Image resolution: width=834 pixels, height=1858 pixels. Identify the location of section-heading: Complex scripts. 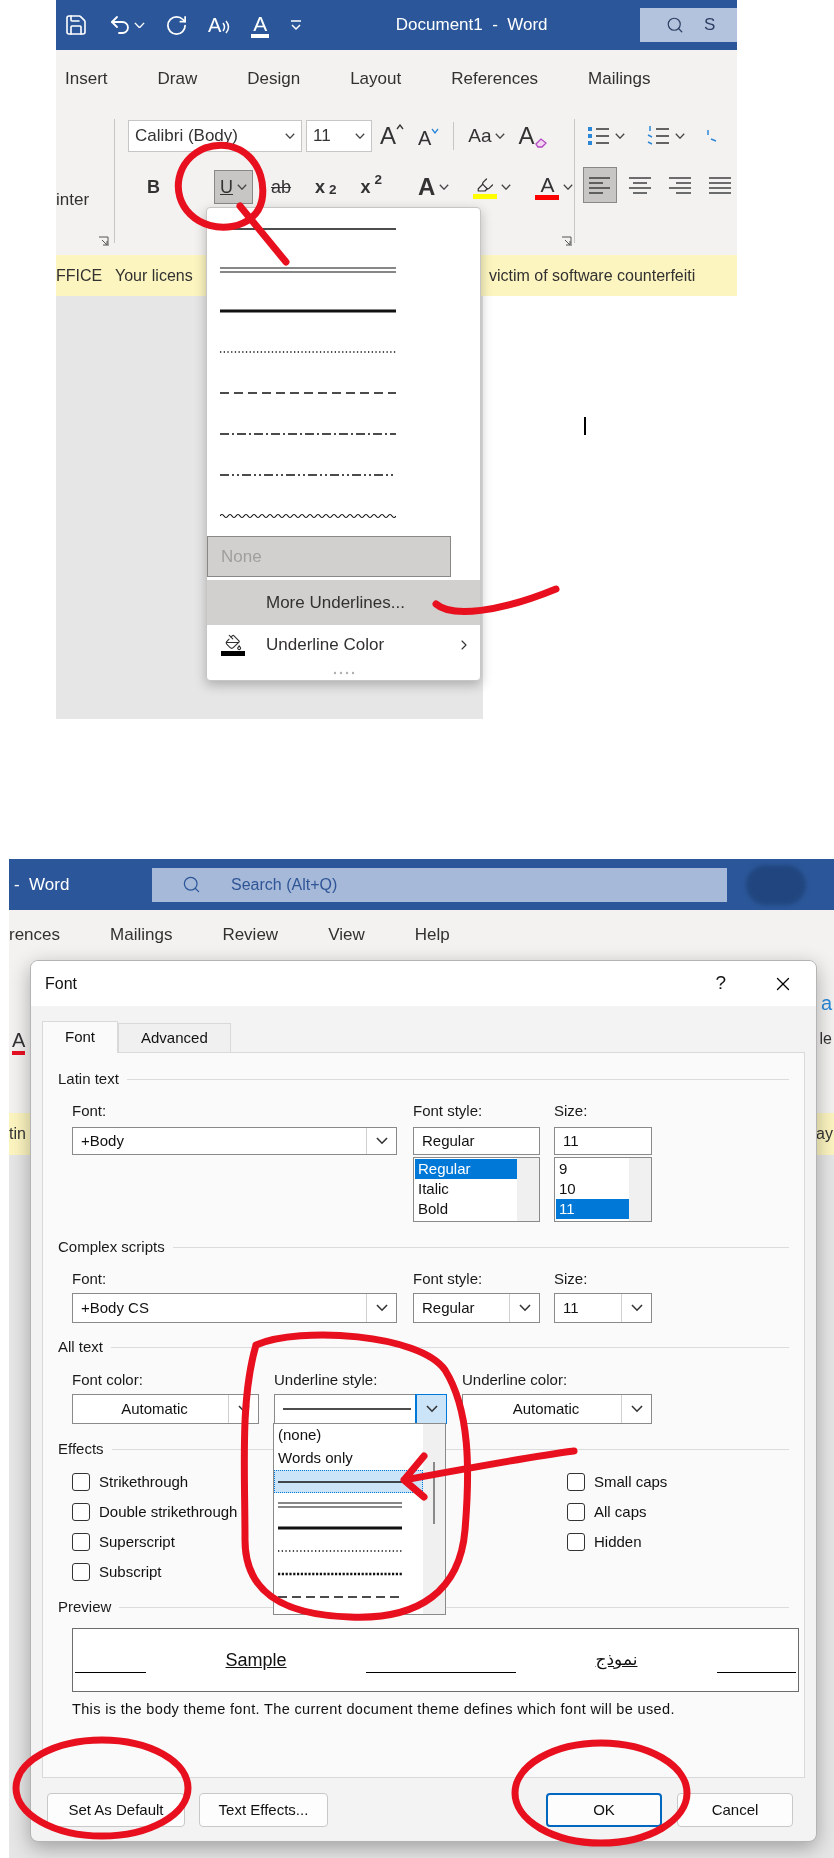
(111, 1246).